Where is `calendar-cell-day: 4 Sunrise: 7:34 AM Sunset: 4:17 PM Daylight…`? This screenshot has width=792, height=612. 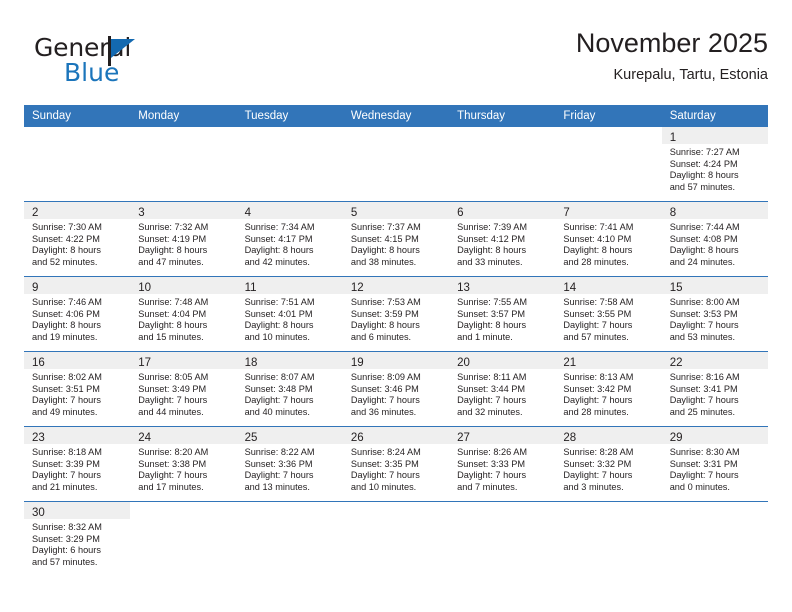 calendar-cell-day: 4 Sunrise: 7:34 AM Sunset: 4:17 PM Daylight… is located at coordinates (289, 239).